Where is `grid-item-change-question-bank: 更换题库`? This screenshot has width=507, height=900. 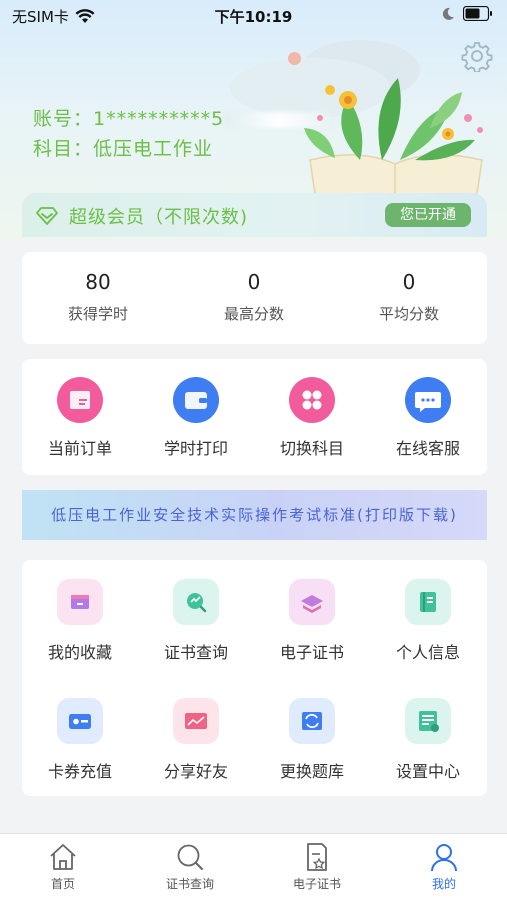 grid-item-change-question-bank: 更换题库 is located at coordinates (312, 740).